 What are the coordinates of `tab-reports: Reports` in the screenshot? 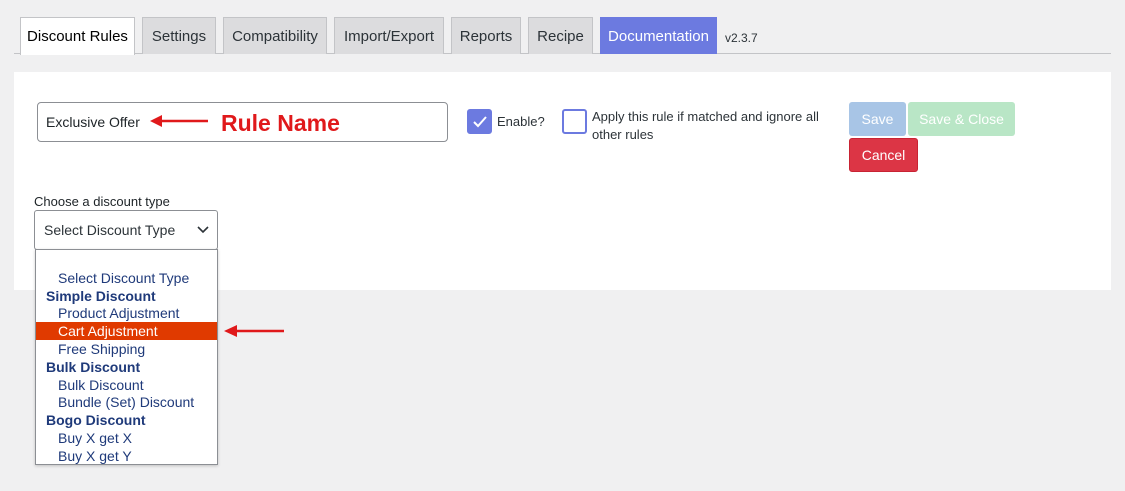 It's located at (486, 35).